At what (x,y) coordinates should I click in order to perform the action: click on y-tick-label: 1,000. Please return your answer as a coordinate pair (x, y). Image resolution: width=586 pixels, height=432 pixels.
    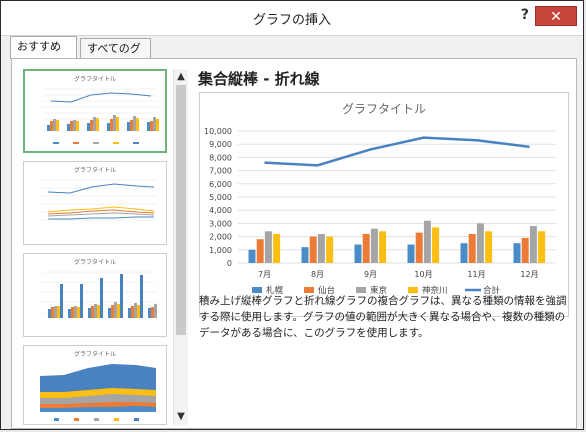
    Looking at the image, I should click on (220, 250).